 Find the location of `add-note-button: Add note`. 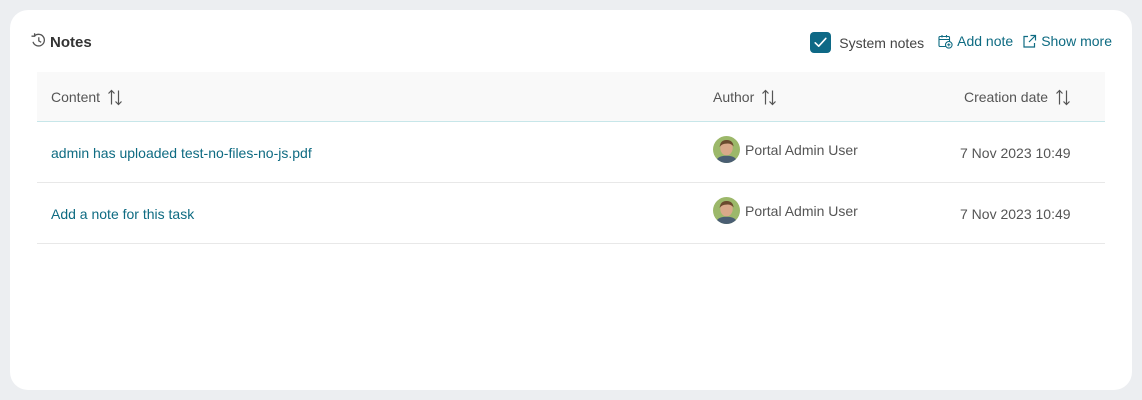

add-note-button: Add note is located at coordinates (975, 41).